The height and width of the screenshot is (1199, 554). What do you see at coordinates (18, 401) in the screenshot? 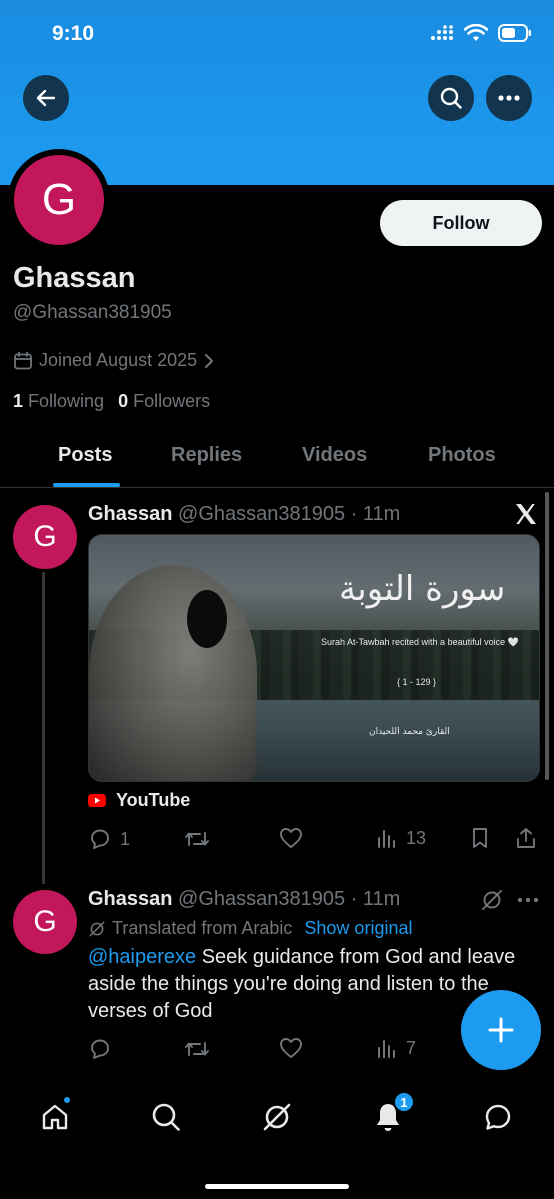
I see `following-count: 1` at bounding box center [18, 401].